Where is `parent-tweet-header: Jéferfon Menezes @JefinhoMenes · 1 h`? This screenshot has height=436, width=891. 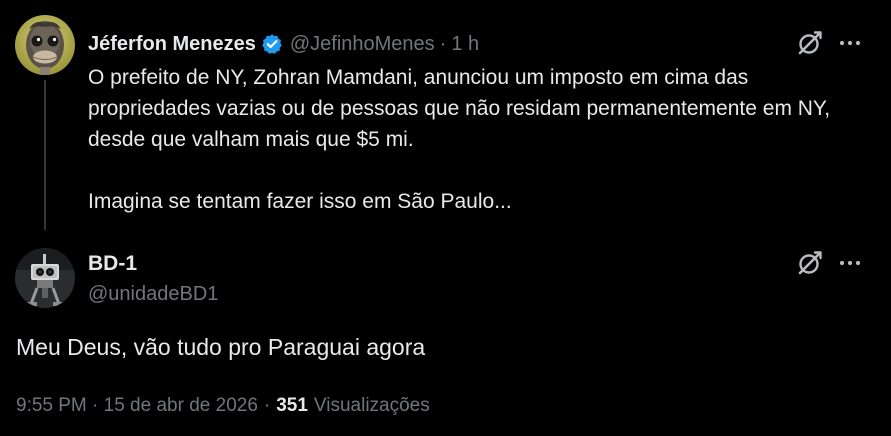 parent-tweet-header: Jéferfon Menezes @JefinhoMenes · 1 h is located at coordinates (283, 44).